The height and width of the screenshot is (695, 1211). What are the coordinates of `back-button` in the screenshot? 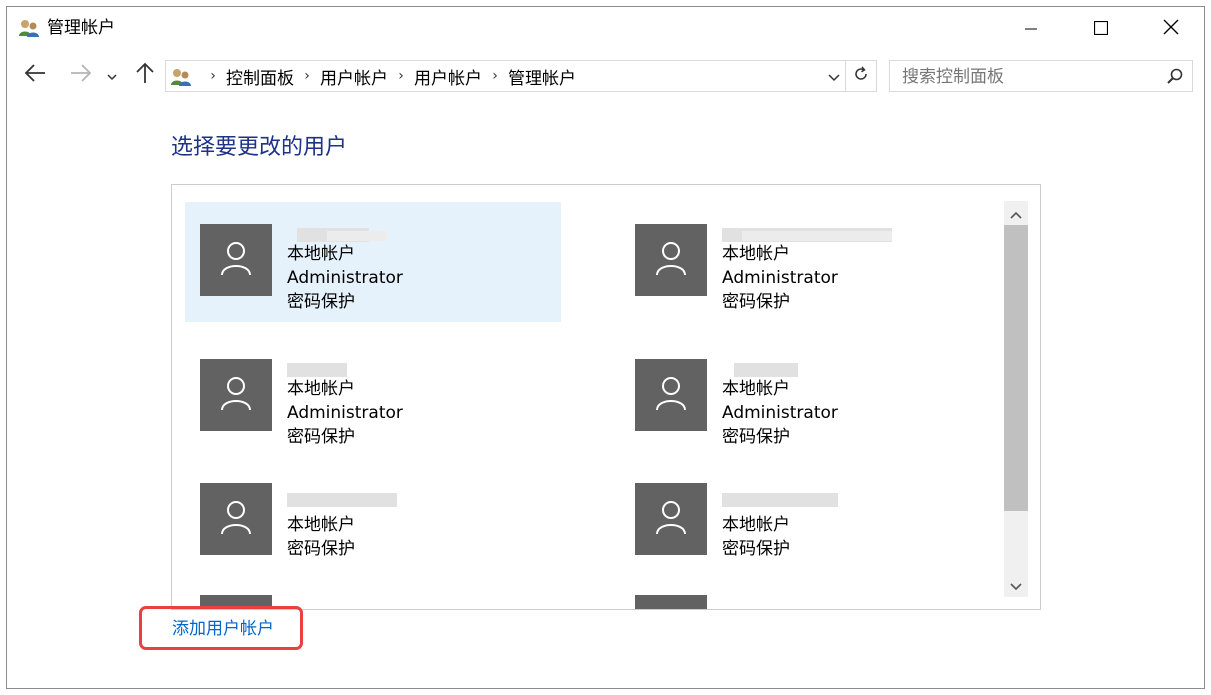 It's located at (35, 75).